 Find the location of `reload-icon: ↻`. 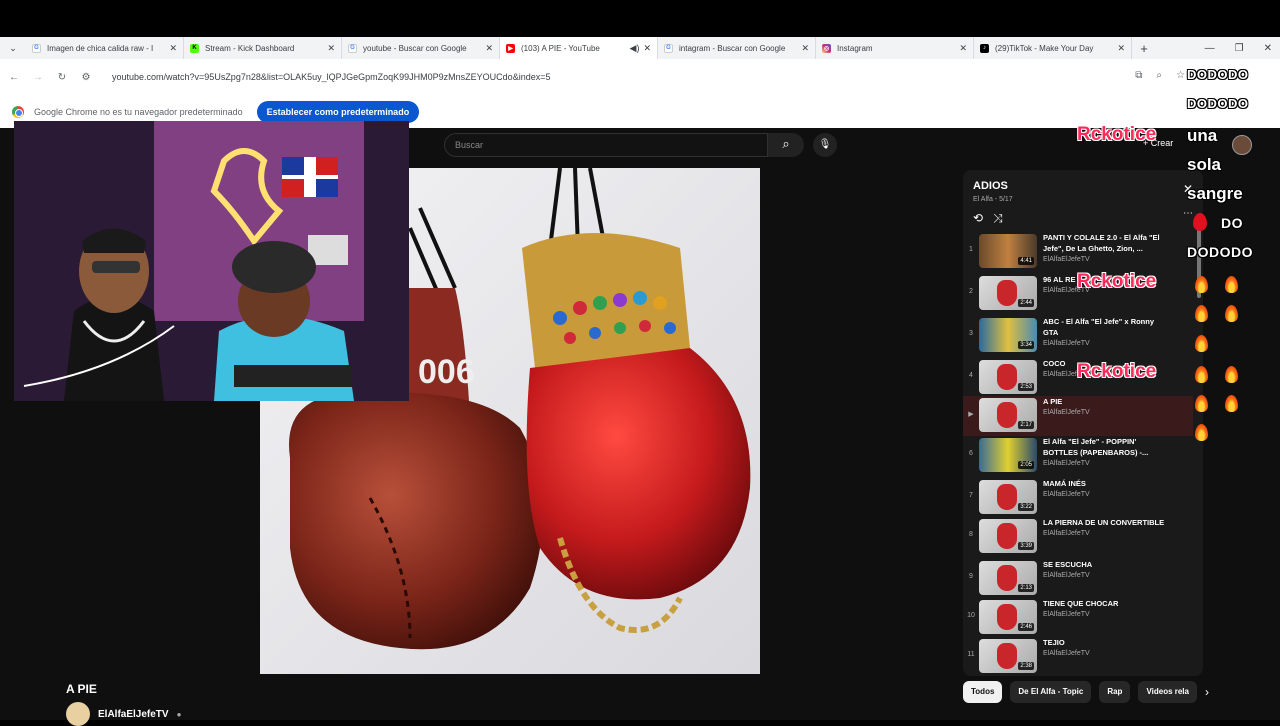

reload-icon: ↻ is located at coordinates (62, 77).